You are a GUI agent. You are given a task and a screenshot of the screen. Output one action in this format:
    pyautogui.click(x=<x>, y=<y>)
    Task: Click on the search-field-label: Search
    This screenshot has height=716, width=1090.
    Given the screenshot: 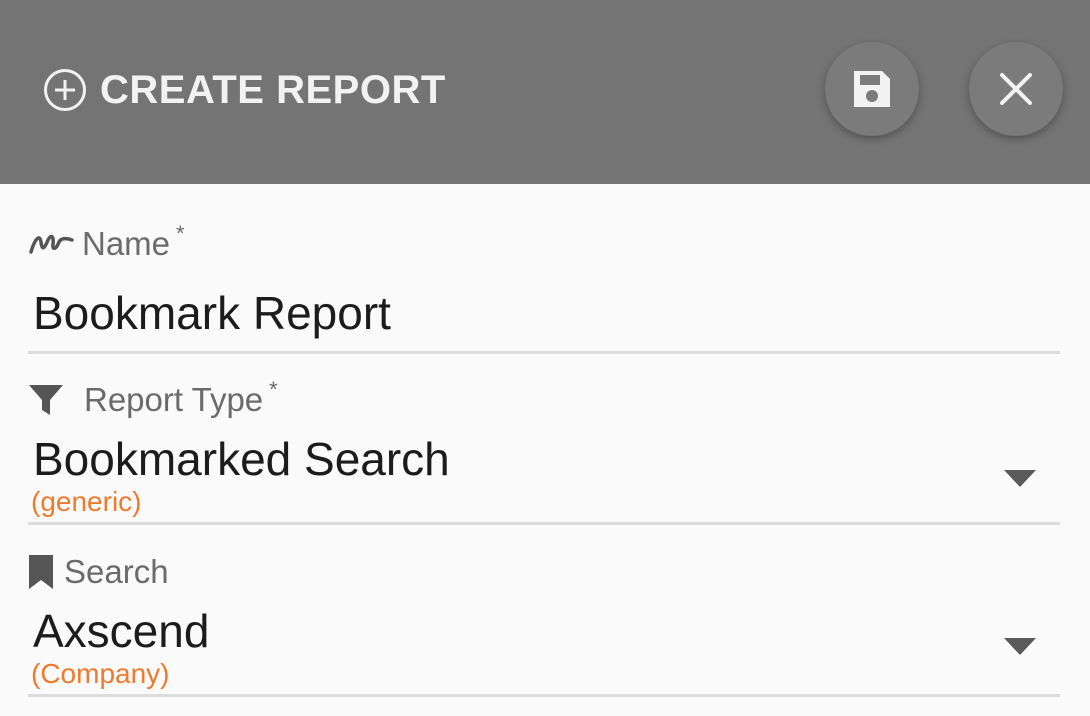 What is the action you would take?
    pyautogui.click(x=98, y=572)
    